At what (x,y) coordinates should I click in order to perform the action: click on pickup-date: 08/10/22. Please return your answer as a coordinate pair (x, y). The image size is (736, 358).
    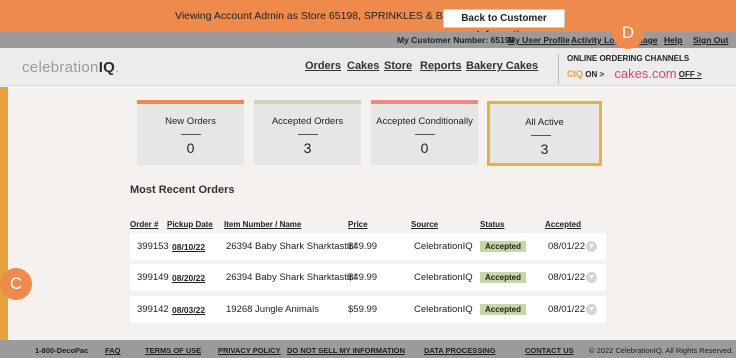
    Looking at the image, I should click on (188, 247).